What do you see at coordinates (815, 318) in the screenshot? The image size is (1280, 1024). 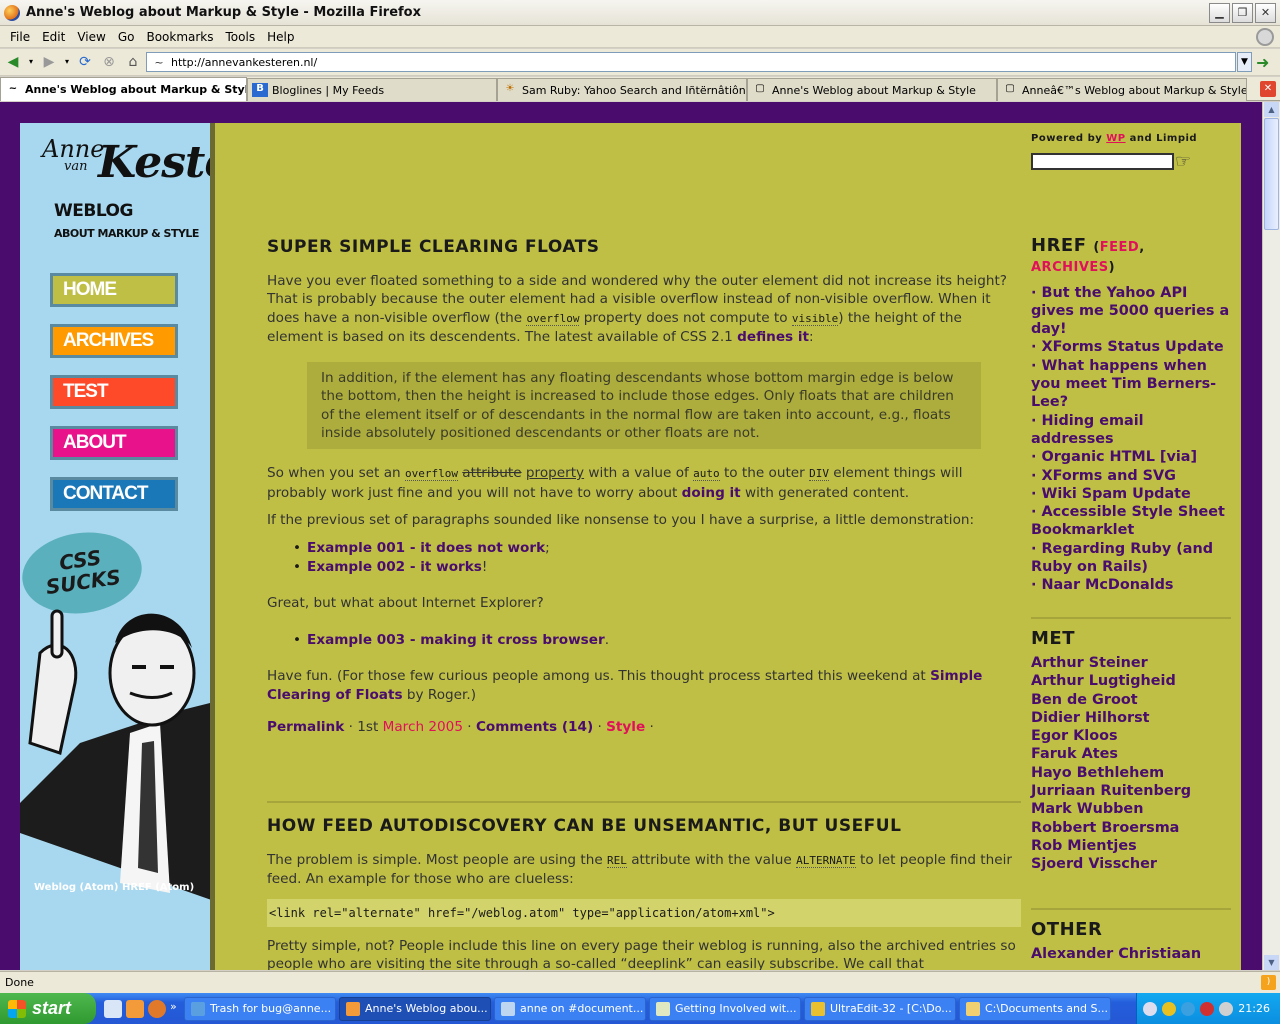 I see `code-visible: visible` at bounding box center [815, 318].